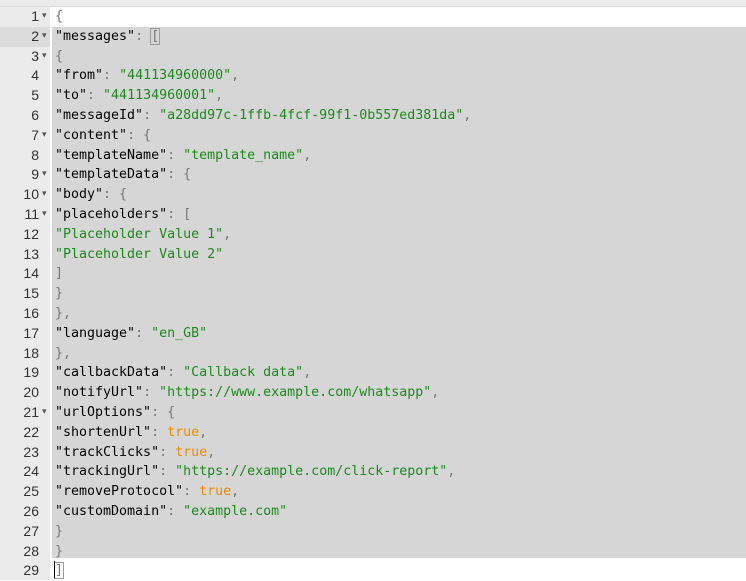 This screenshot has width=746, height=581. Describe the element at coordinates (139, 234) in the screenshot. I see `code-token: "Placeholder Value 1"` at that location.